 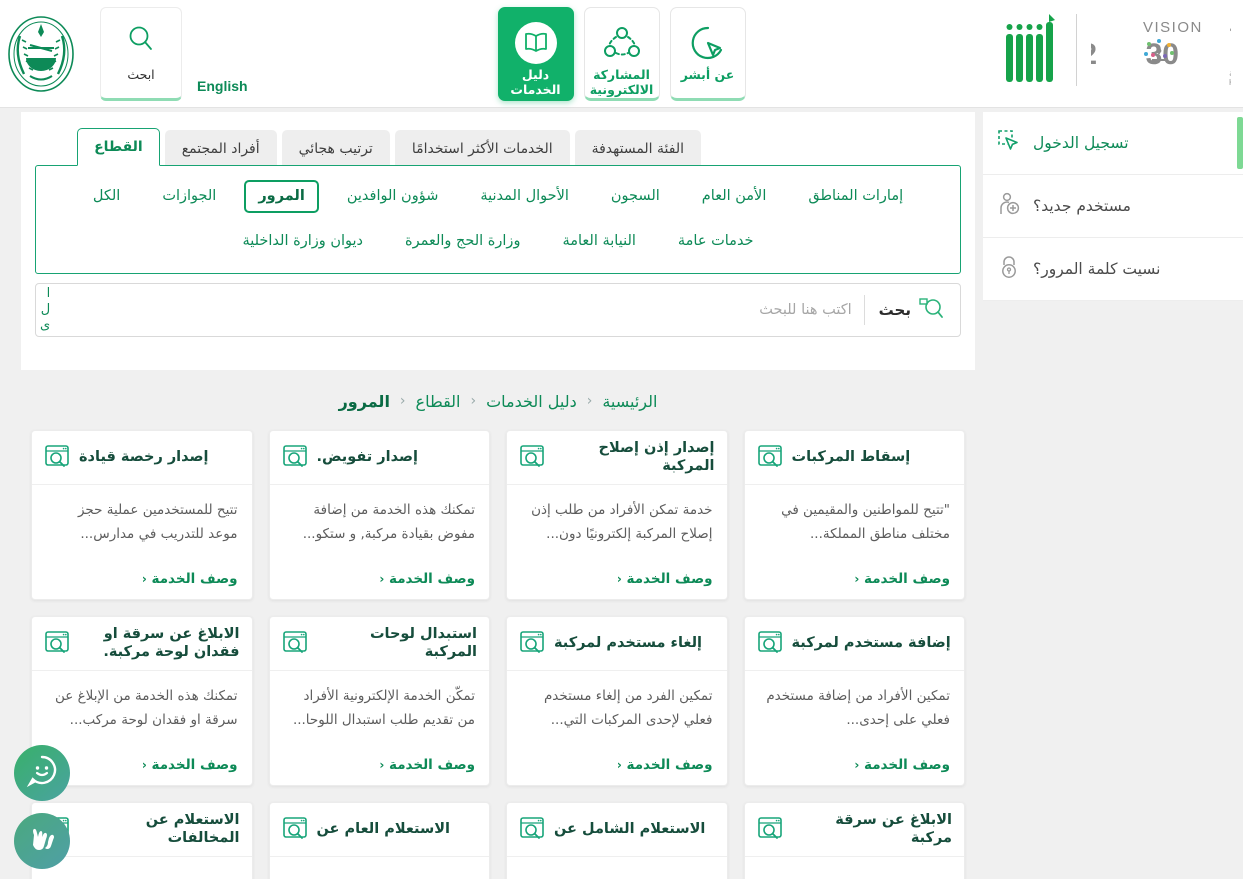 I want to click on tab-community-members: أفراد المجتمع, so click(x=220, y=148).